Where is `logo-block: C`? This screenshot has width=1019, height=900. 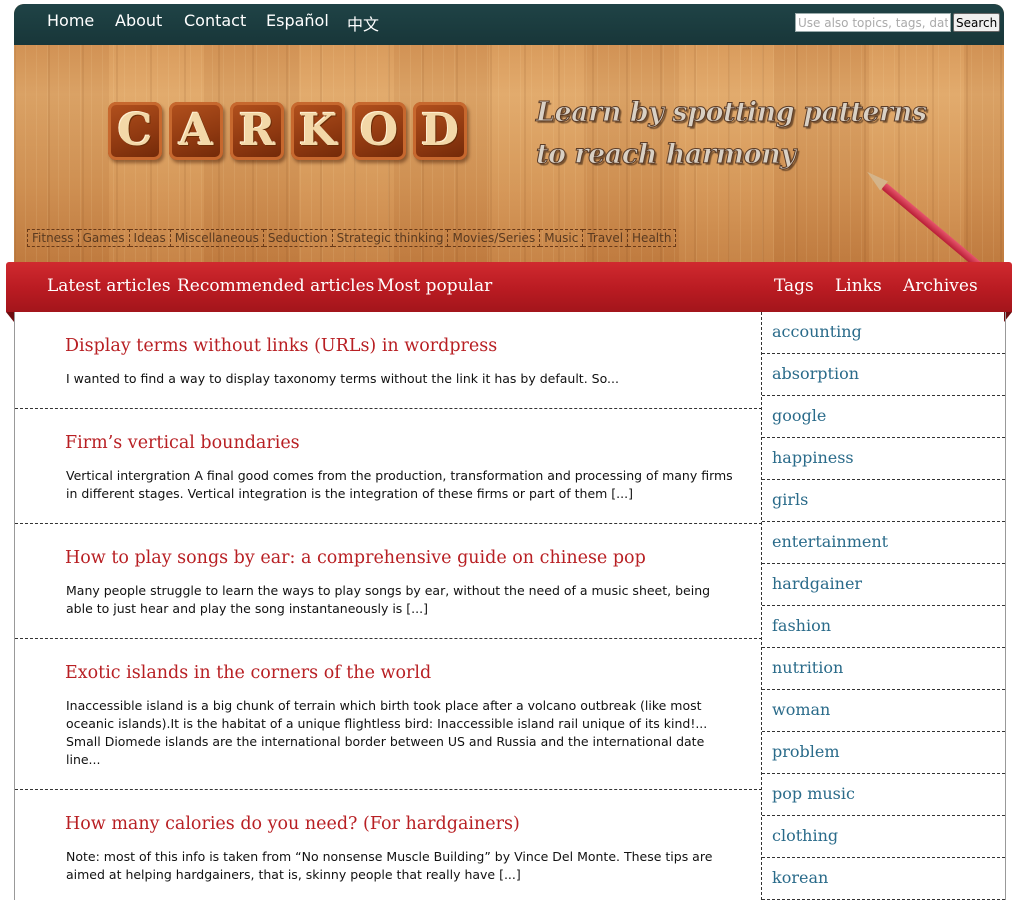
logo-block: C is located at coordinates (135, 131).